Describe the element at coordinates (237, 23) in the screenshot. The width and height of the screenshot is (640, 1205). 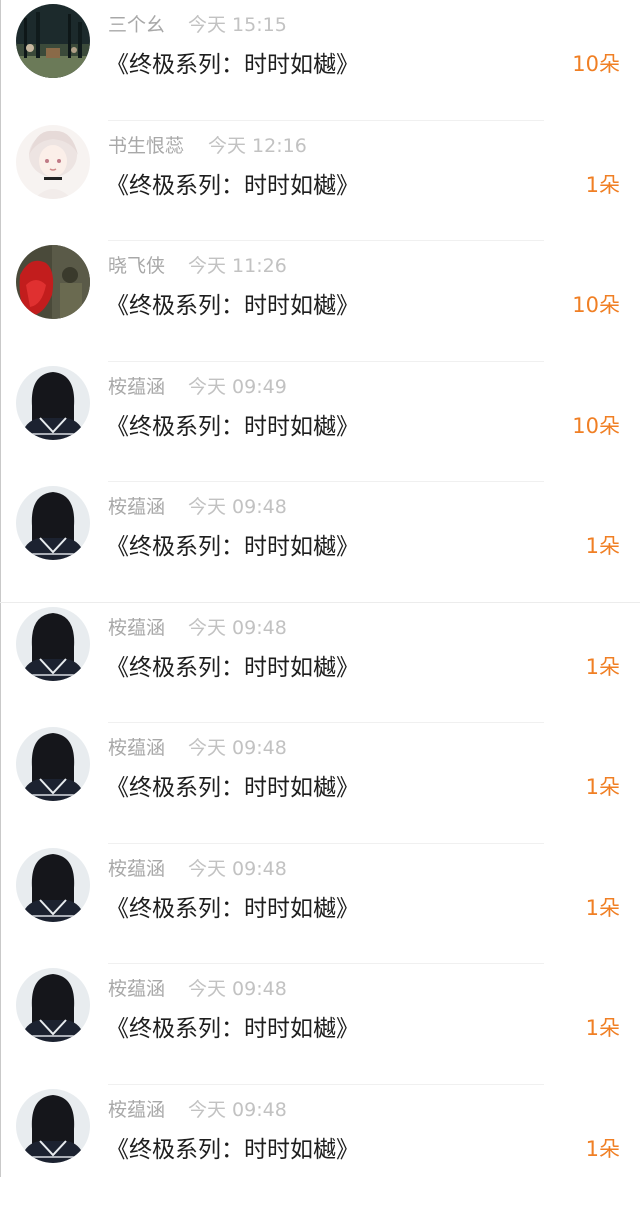
I see `timestamp: 今天 15:15` at that location.